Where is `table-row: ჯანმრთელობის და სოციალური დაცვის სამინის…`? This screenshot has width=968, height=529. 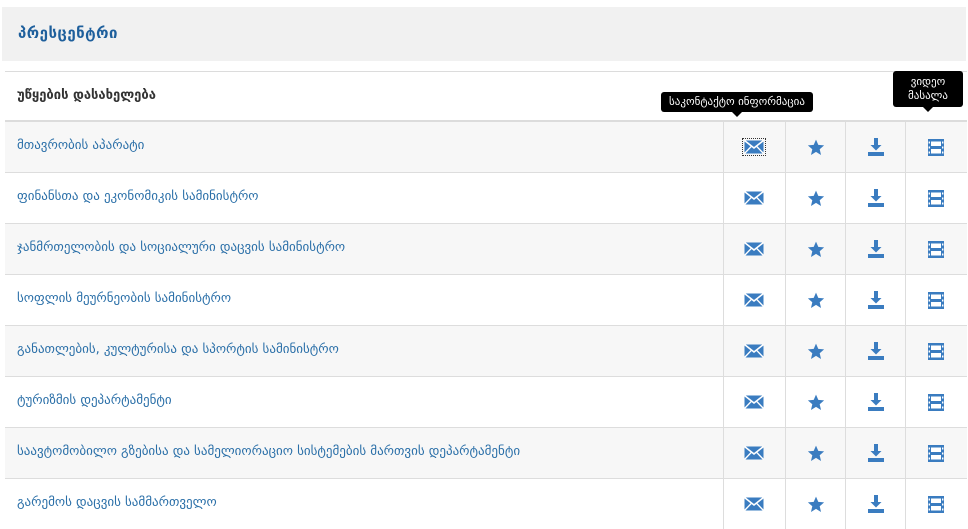
table-row: ჯანმრთელობის და სოციალური დაცვის სამინის… is located at coordinates (486, 249).